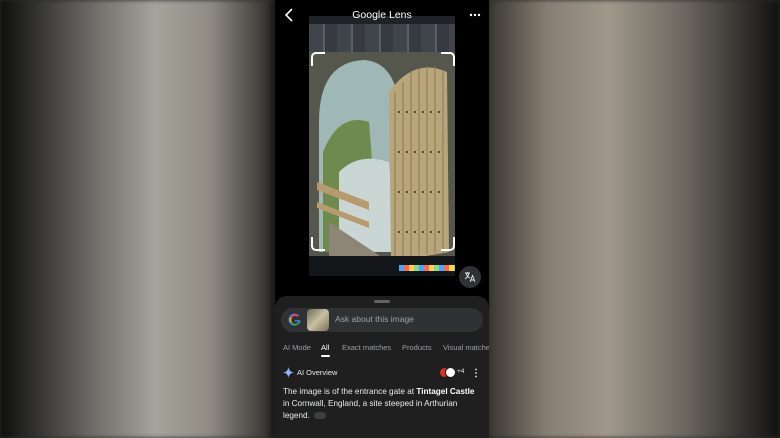  What do you see at coordinates (417, 347) in the screenshot?
I see `tab-products: Products` at bounding box center [417, 347].